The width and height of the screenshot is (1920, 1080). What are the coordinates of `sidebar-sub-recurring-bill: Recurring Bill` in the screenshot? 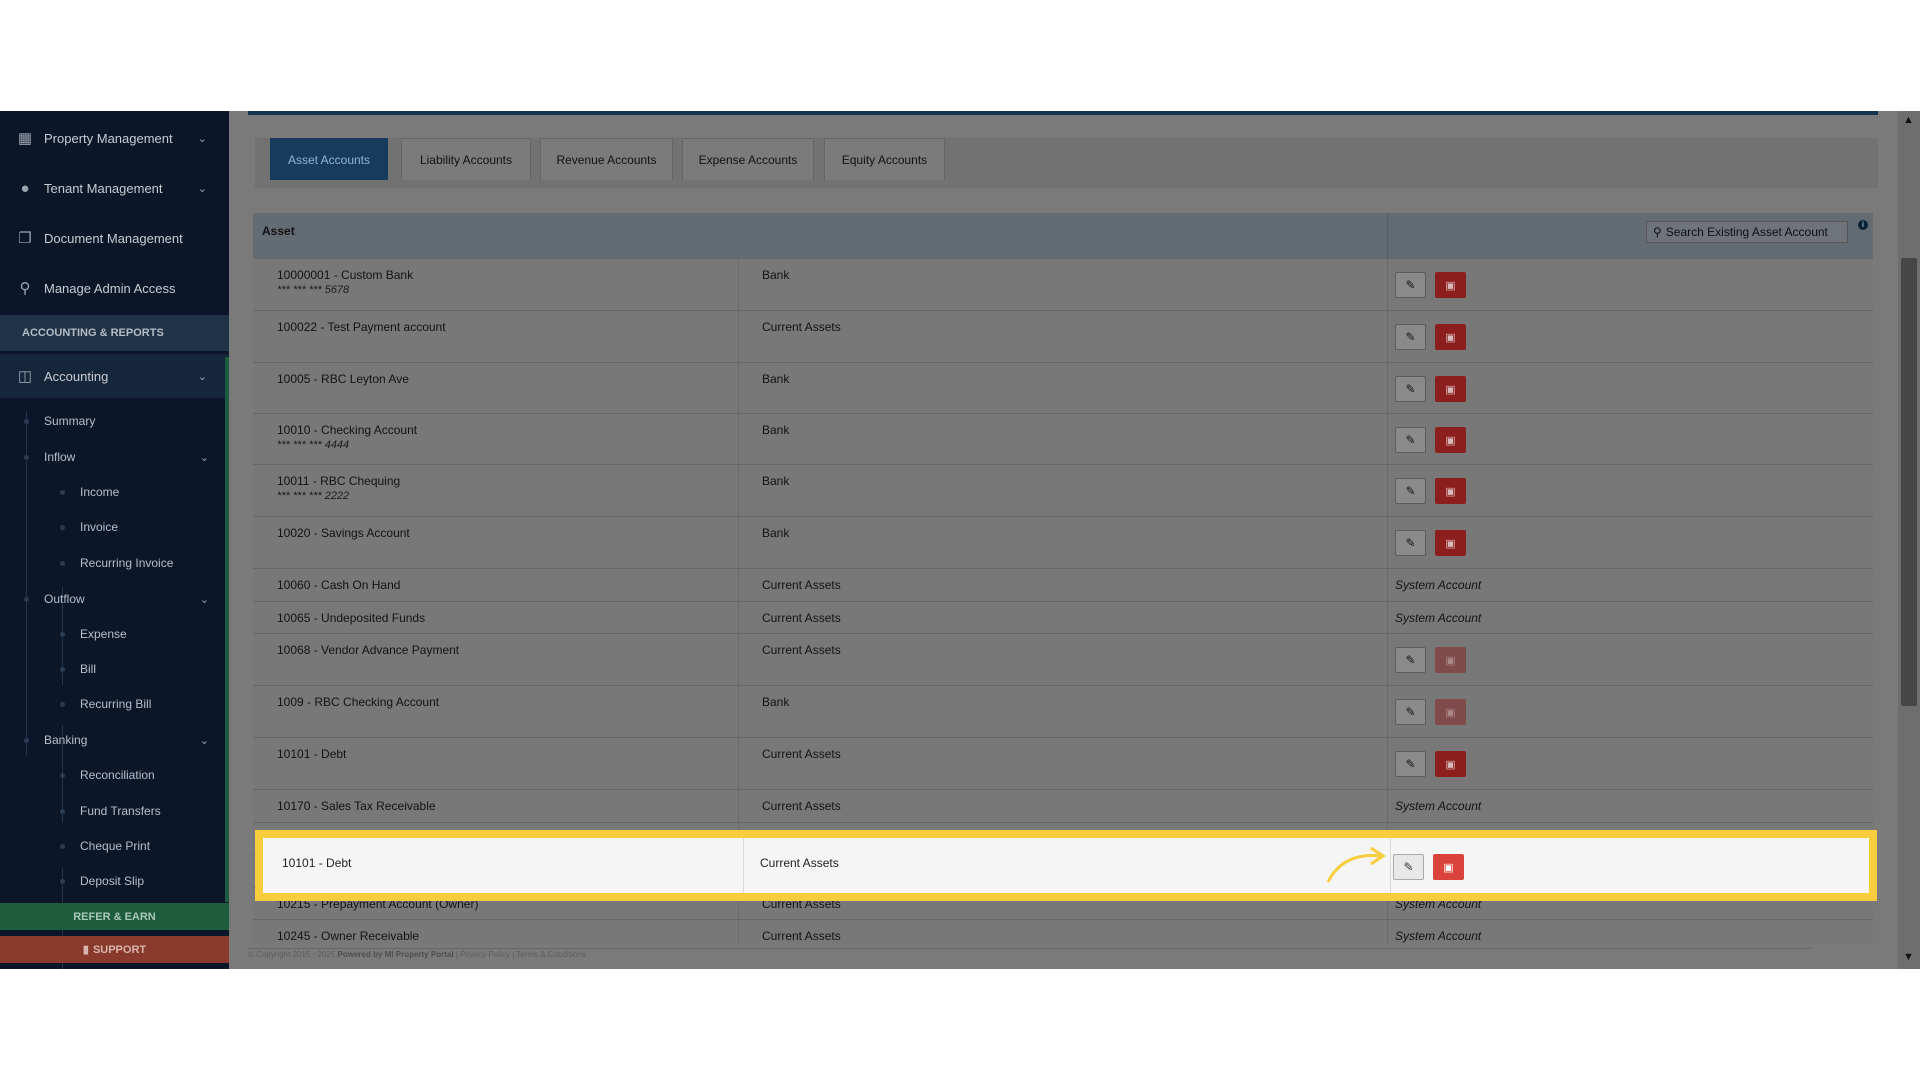 It's located at (112, 704).